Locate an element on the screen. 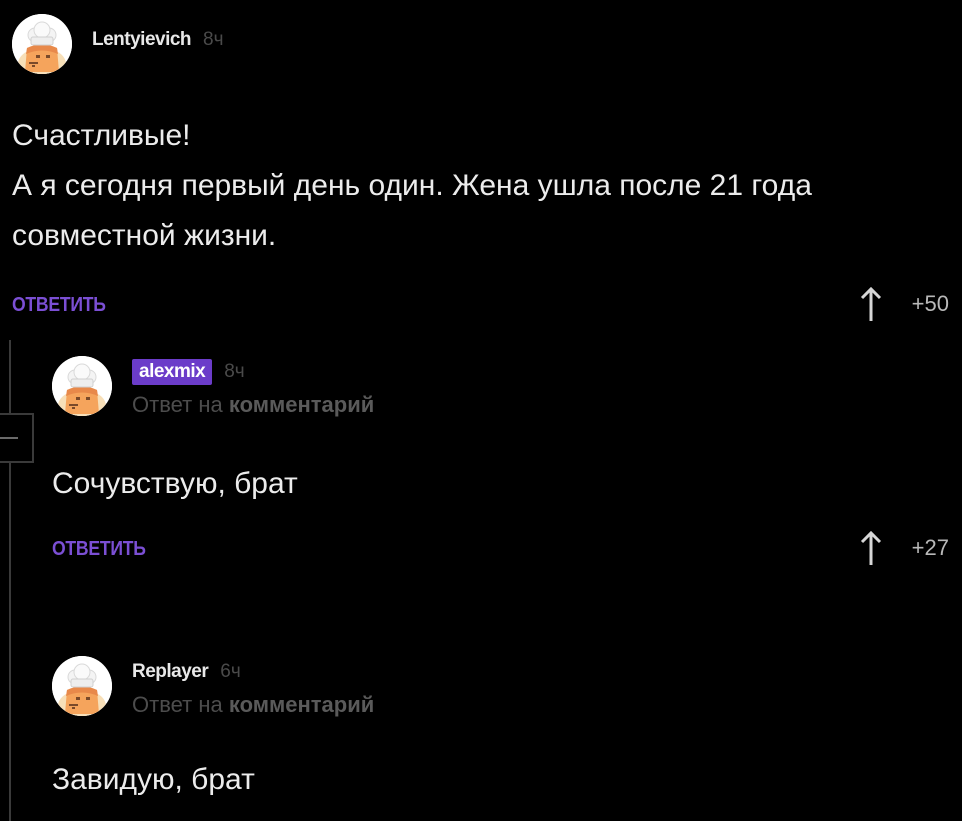 The width and height of the screenshot is (962, 821). comment-text: Завидую, брат is located at coordinates (153, 780).